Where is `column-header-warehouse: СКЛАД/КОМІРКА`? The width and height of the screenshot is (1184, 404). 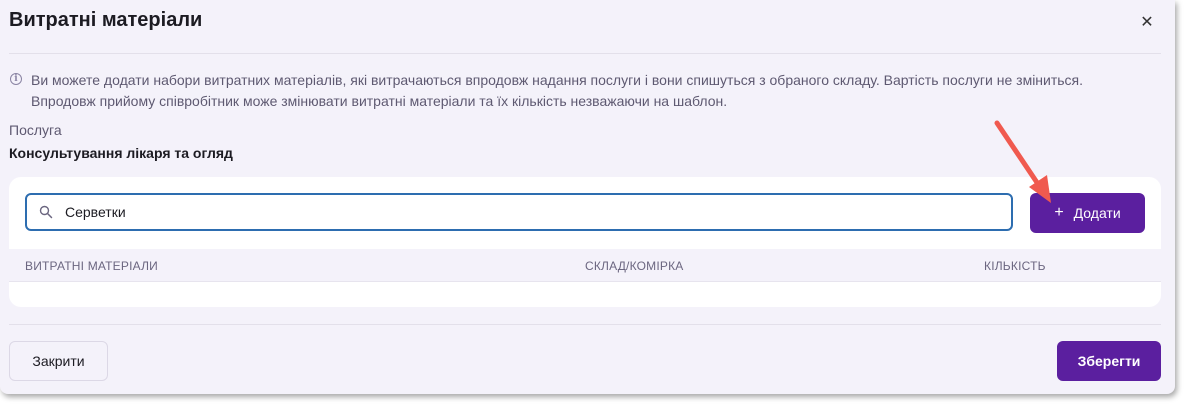
column-header-warehouse: СКЛАД/КОМІРКА is located at coordinates (634, 266).